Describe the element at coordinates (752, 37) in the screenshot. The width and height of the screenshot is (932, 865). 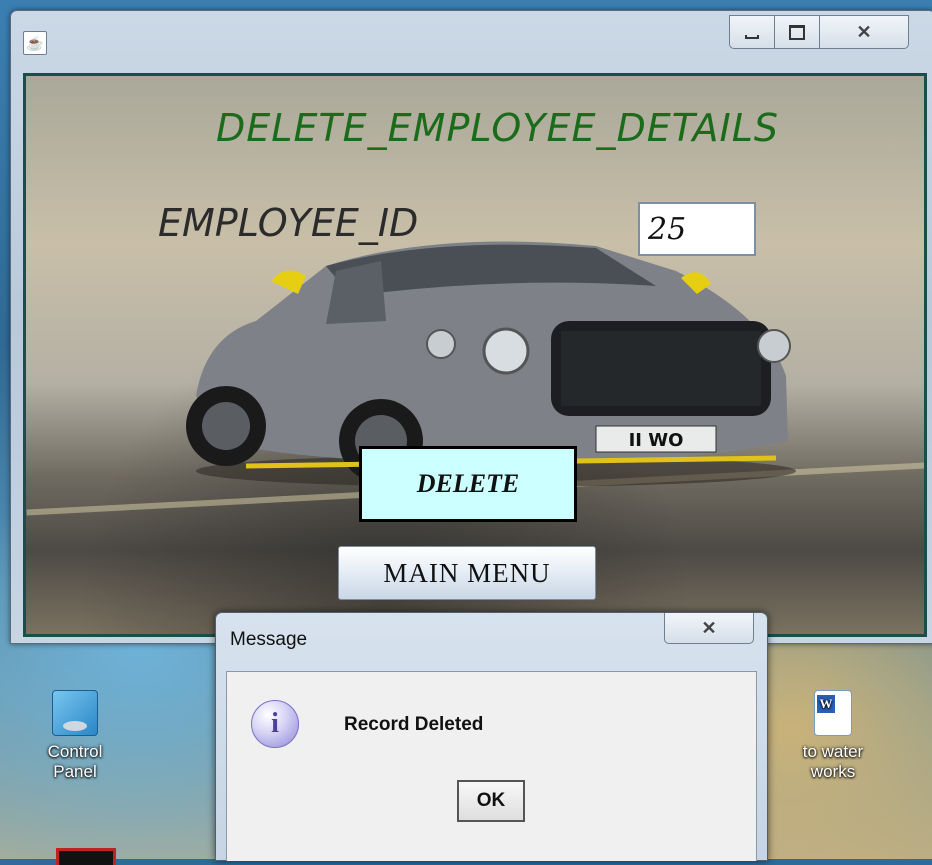
I see `minimize-icon` at that location.